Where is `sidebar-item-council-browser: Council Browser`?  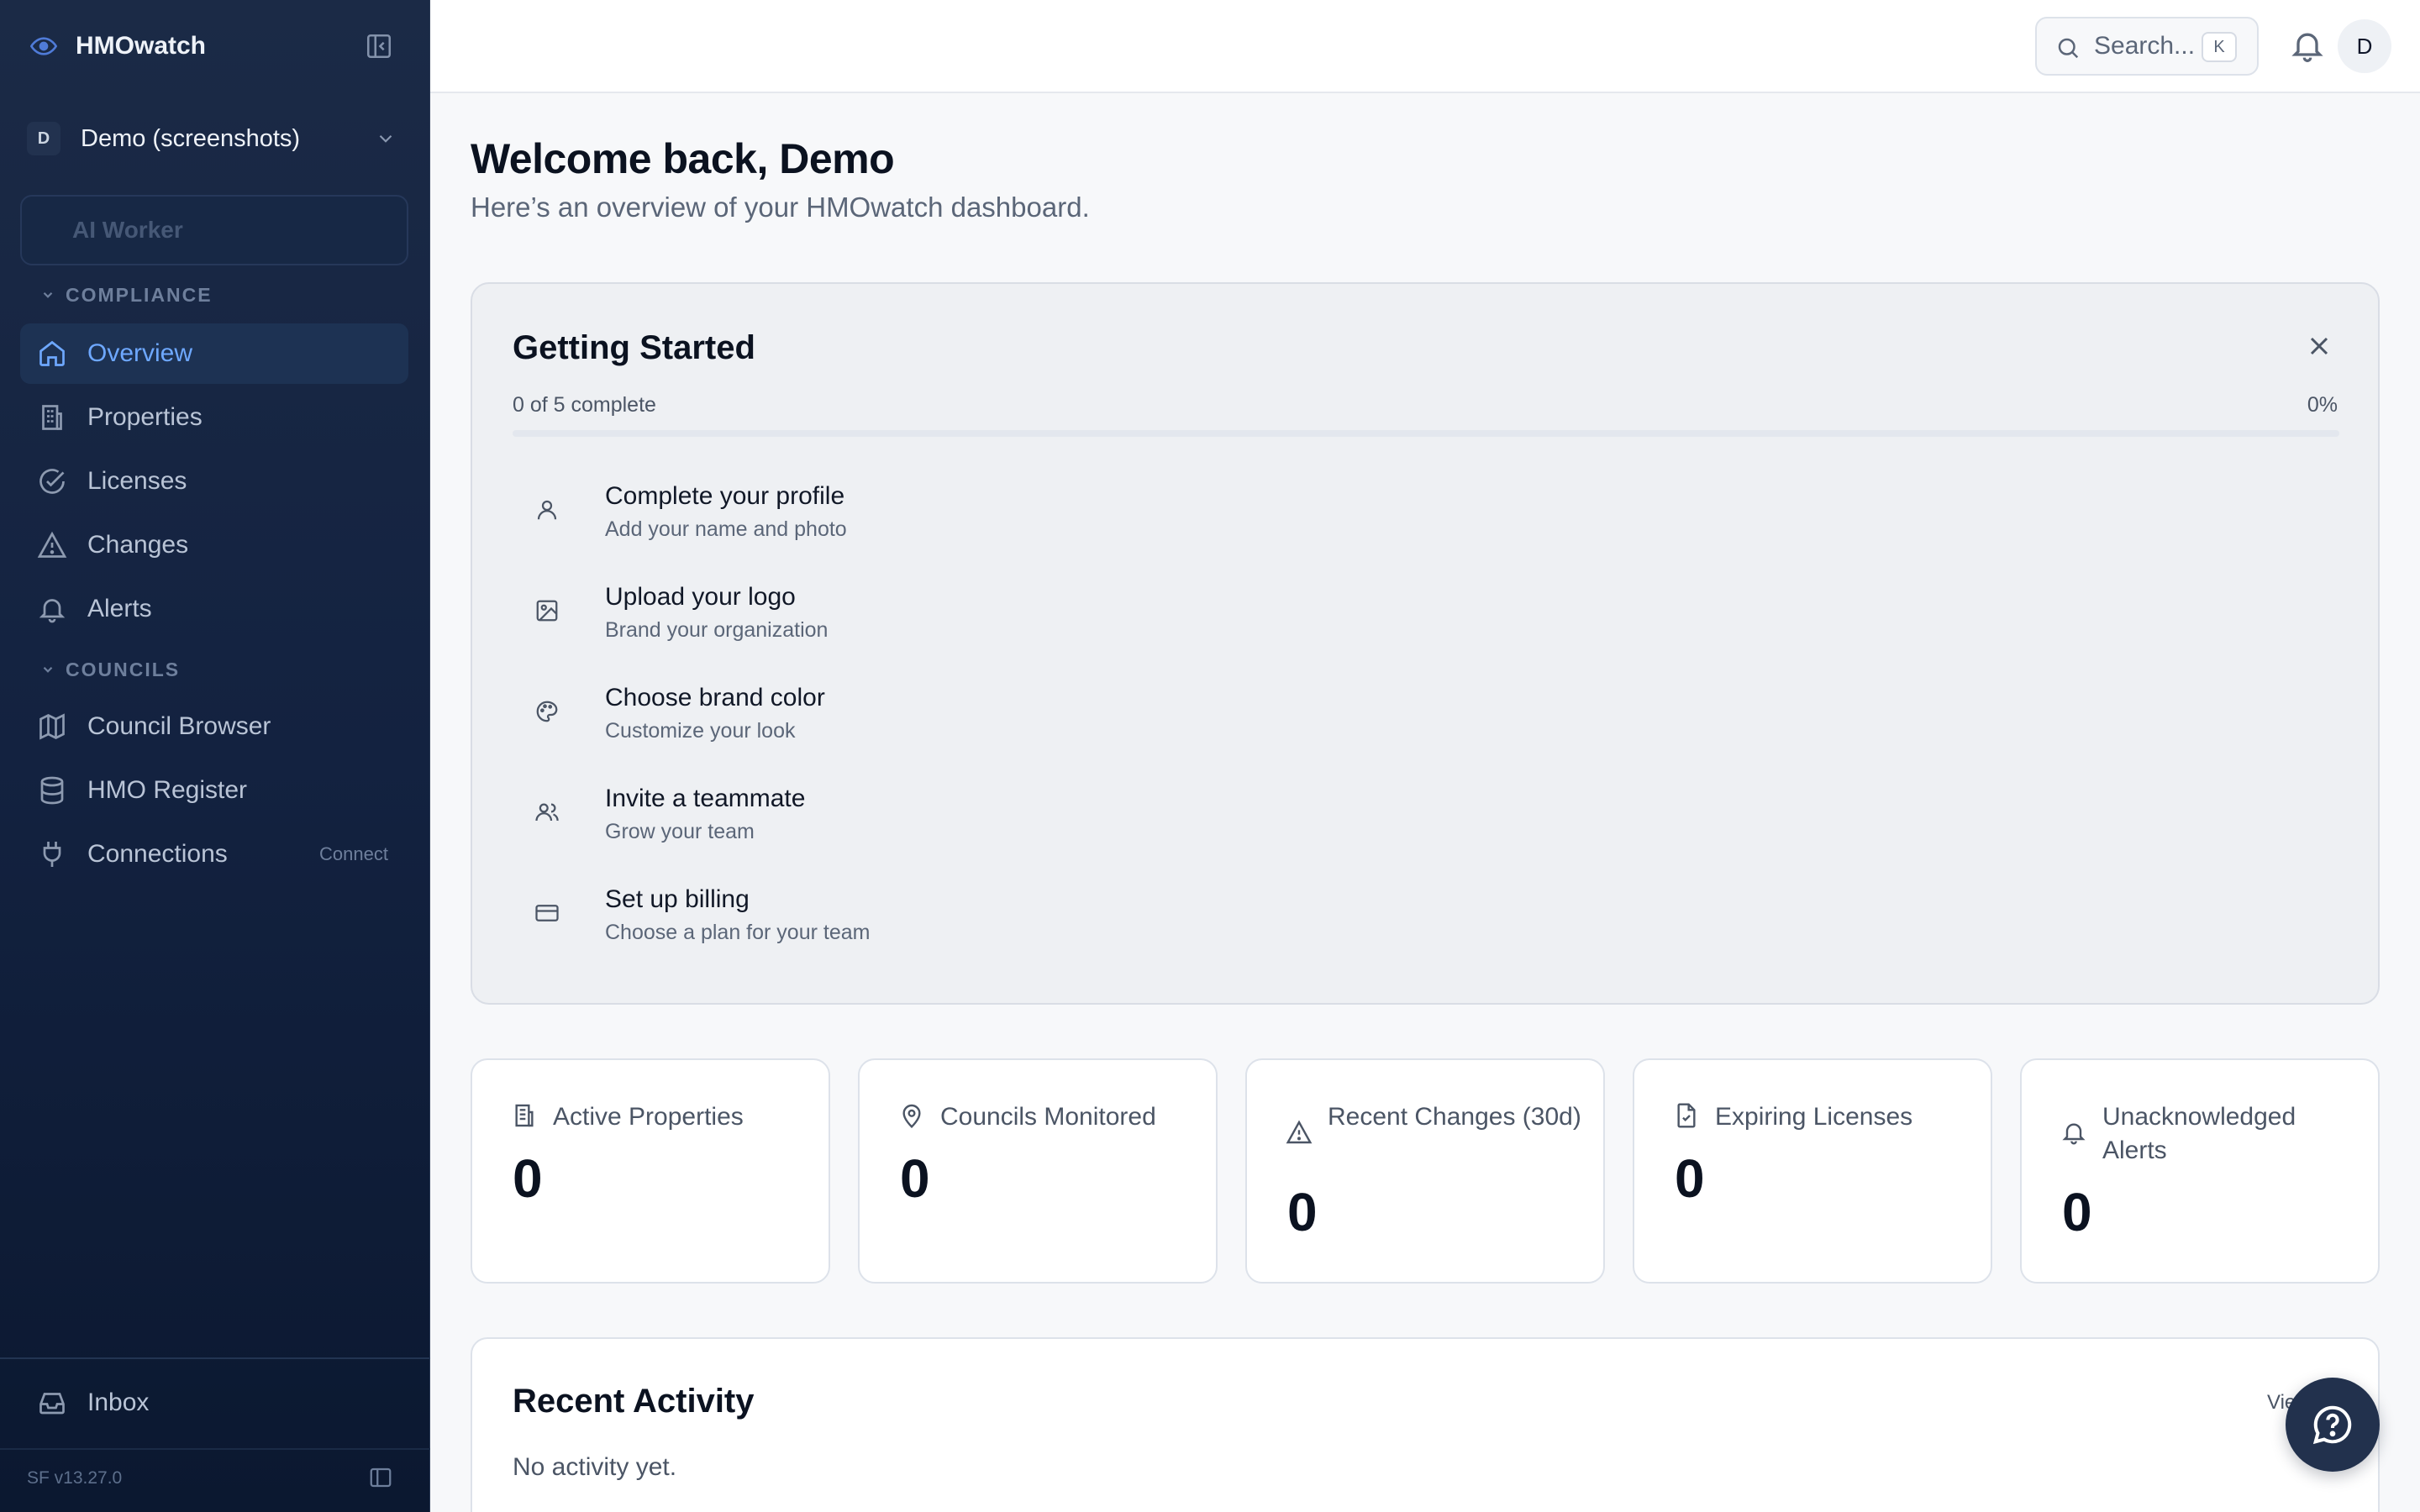
sidebar-item-council-browser: Council Browser is located at coordinates (214, 726).